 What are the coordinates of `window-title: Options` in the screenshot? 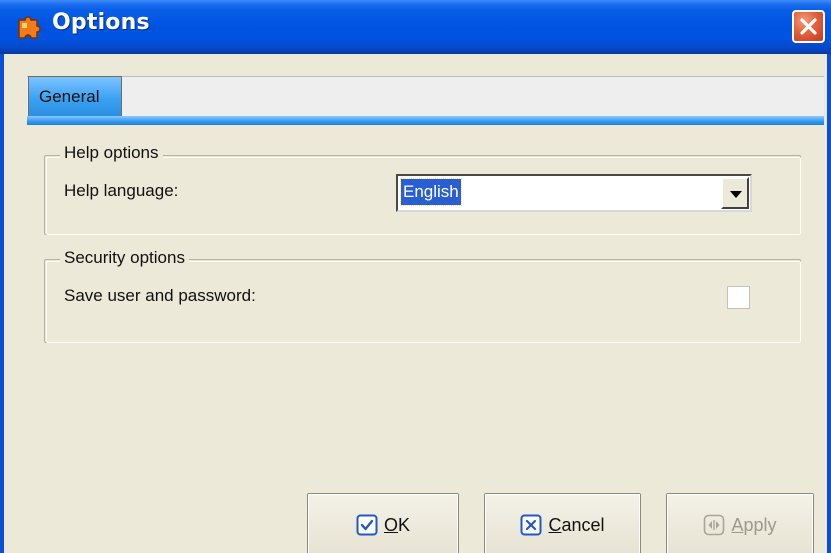 It's located at (101, 22).